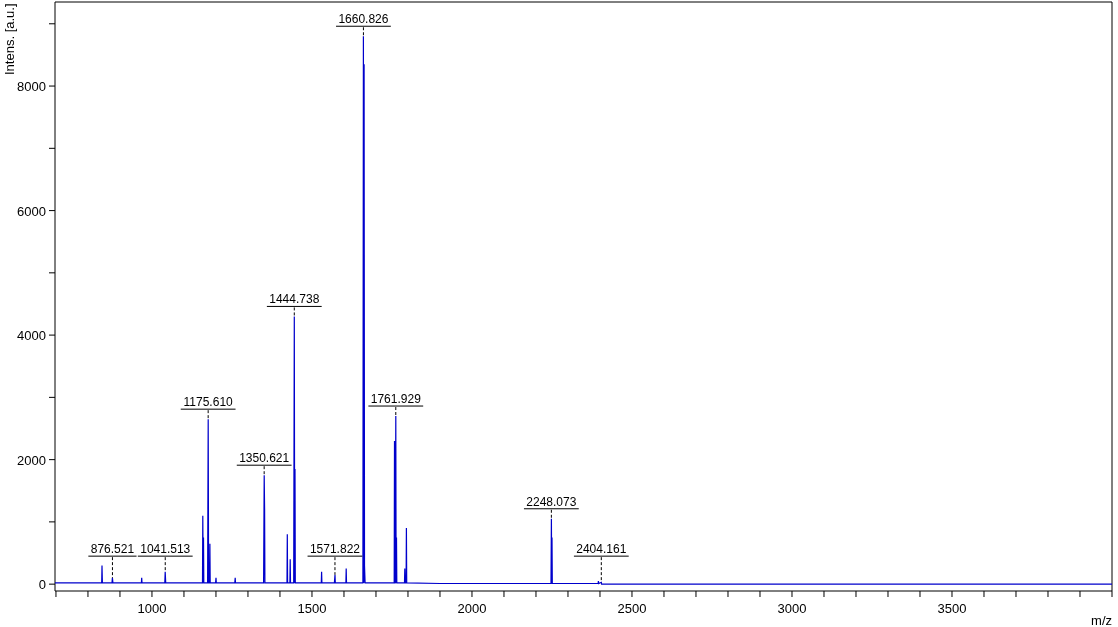  What do you see at coordinates (312, 608) in the screenshot?
I see `x-tick-label: 1500` at bounding box center [312, 608].